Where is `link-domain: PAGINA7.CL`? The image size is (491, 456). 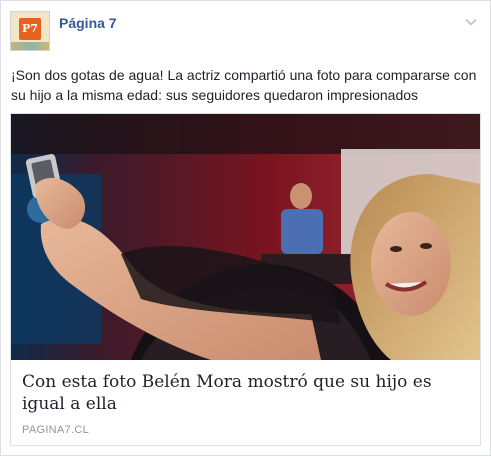
link-domain: PAGINA7.CL is located at coordinates (55, 430).